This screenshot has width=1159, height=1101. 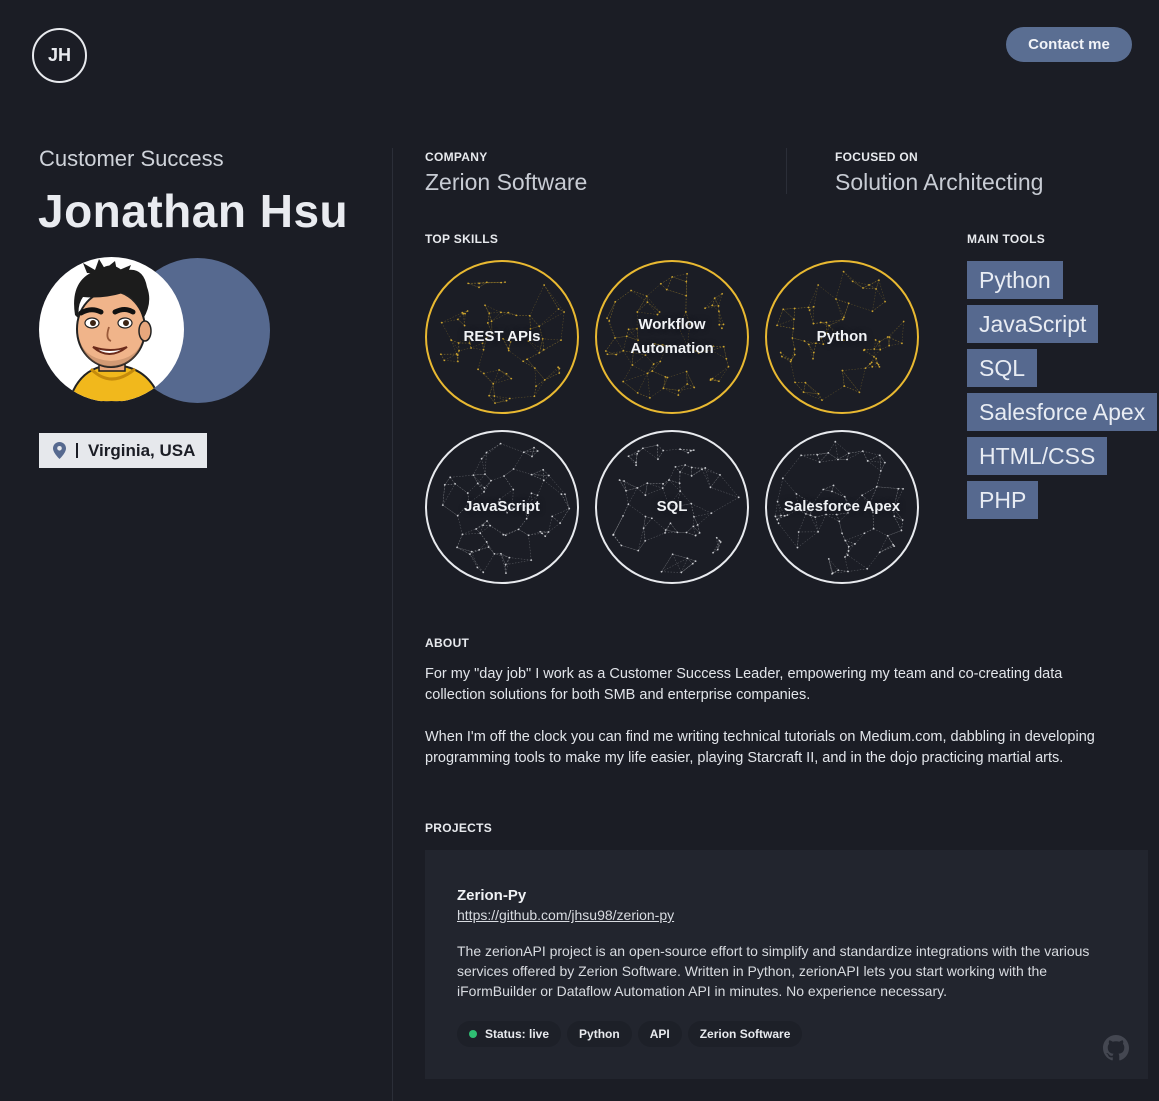 I want to click on location-badge: Virginia, USA, so click(x=123, y=450).